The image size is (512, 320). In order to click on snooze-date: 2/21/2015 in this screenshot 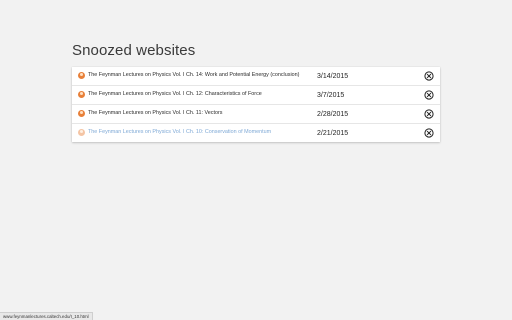, I will do `click(333, 133)`.